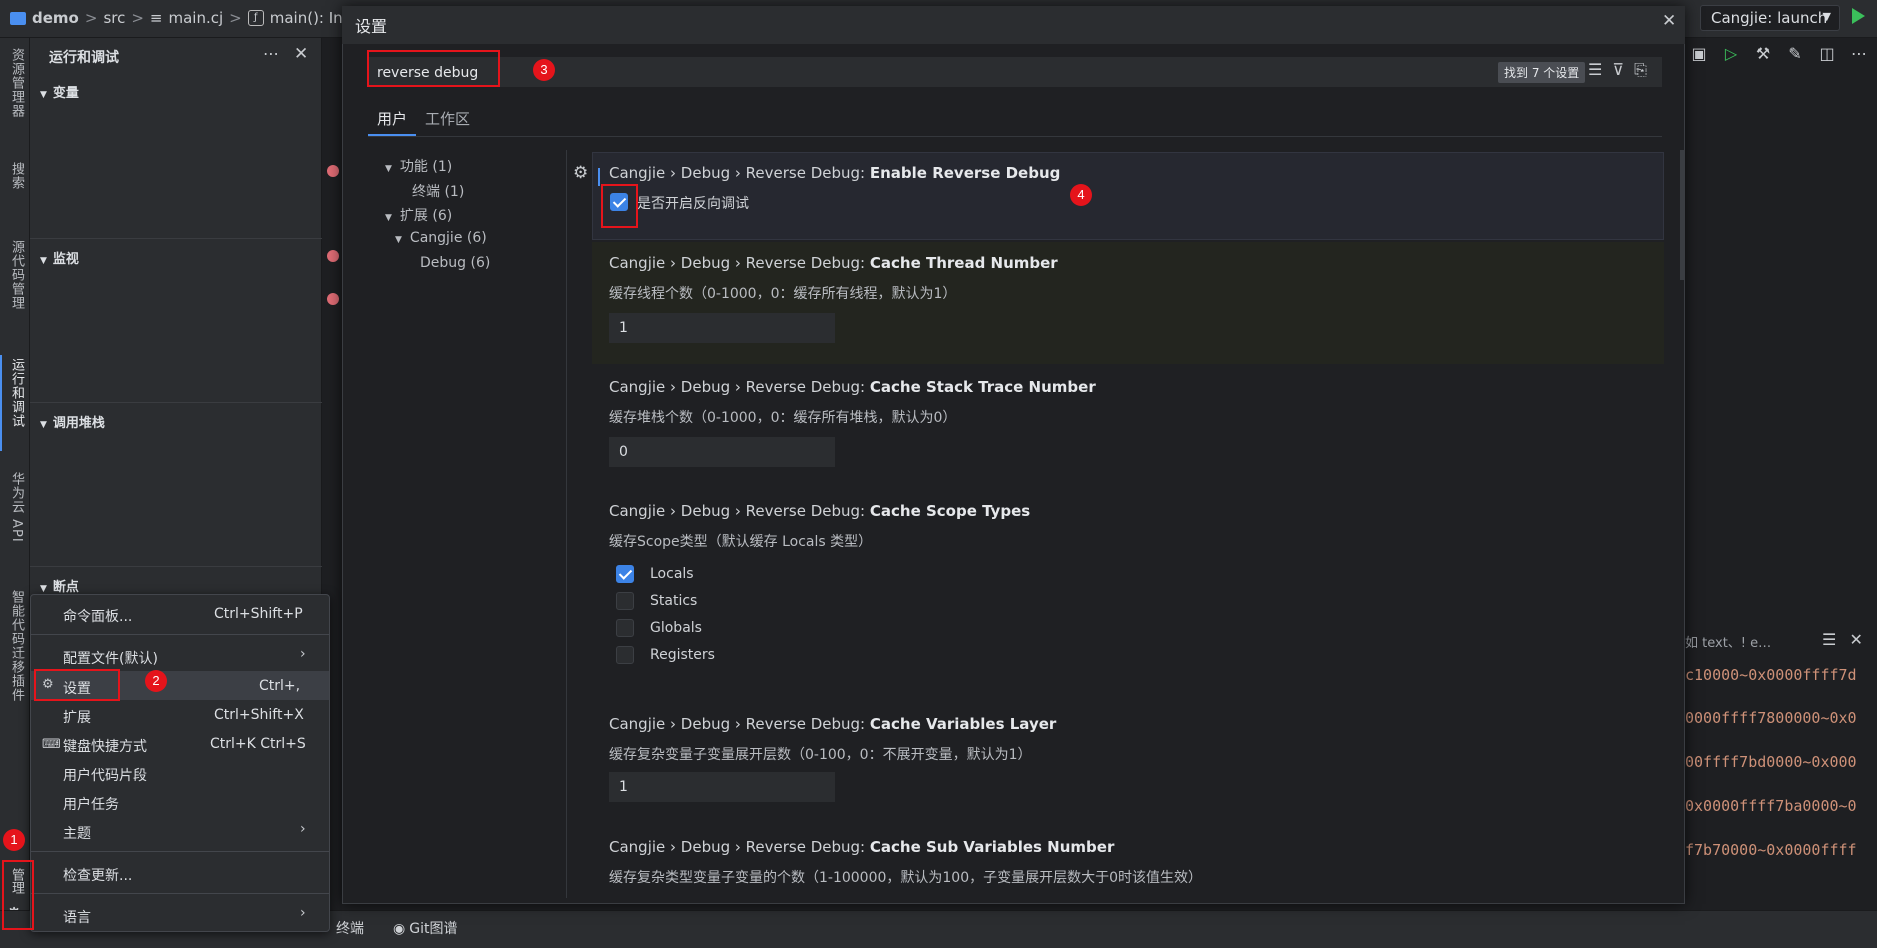  What do you see at coordinates (625, 628) in the screenshot?
I see `scope-globals-checkbox` at bounding box center [625, 628].